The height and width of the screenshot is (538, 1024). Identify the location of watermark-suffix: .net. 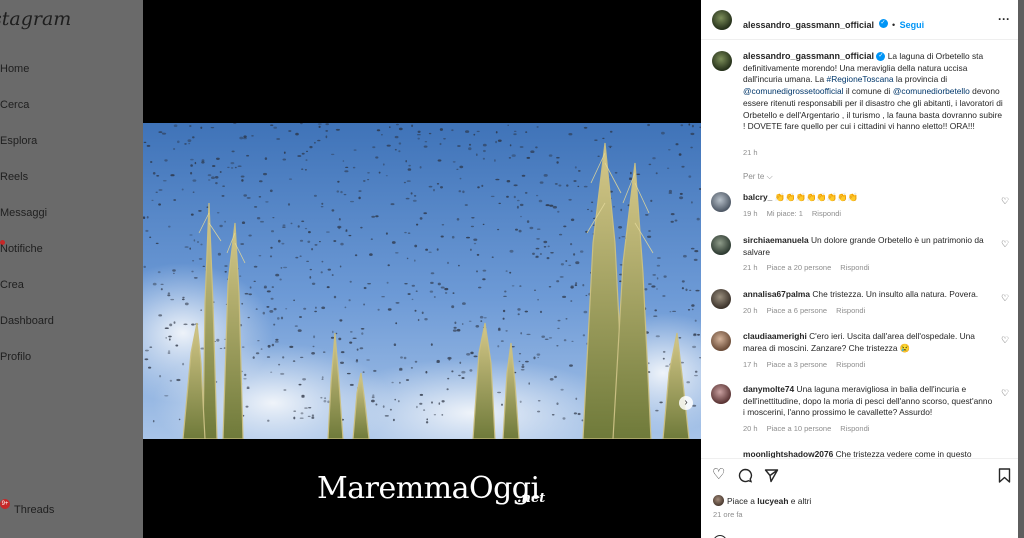
(531, 498).